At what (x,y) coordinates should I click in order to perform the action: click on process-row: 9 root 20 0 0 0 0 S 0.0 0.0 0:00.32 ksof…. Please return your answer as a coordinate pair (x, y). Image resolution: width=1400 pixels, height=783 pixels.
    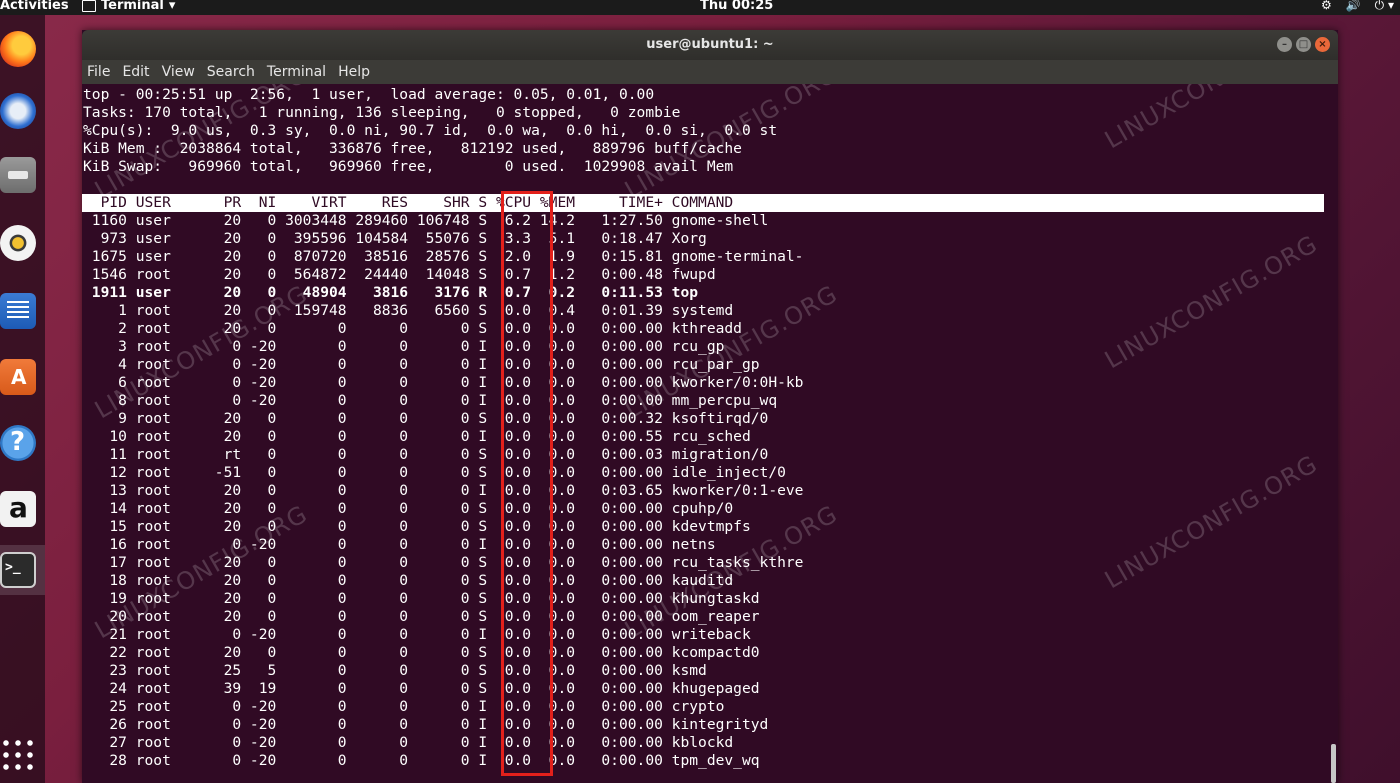
    Looking at the image, I should click on (426, 418).